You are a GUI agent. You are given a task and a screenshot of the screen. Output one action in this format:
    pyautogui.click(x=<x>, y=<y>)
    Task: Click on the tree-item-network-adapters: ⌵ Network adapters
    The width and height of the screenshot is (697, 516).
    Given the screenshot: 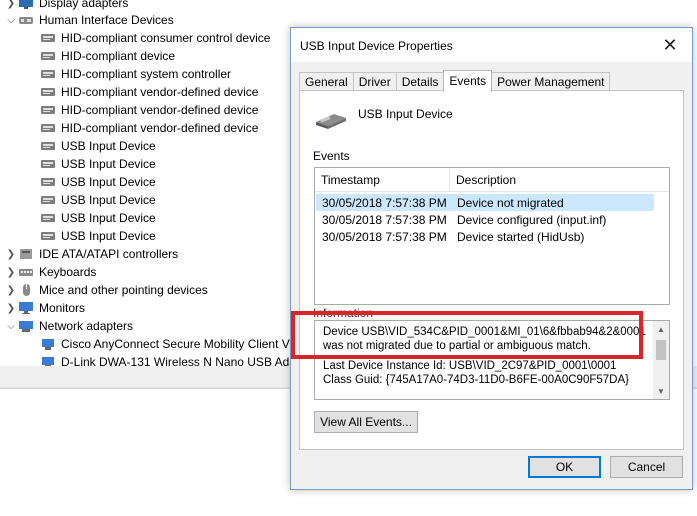 What is the action you would take?
    pyautogui.click(x=68, y=326)
    